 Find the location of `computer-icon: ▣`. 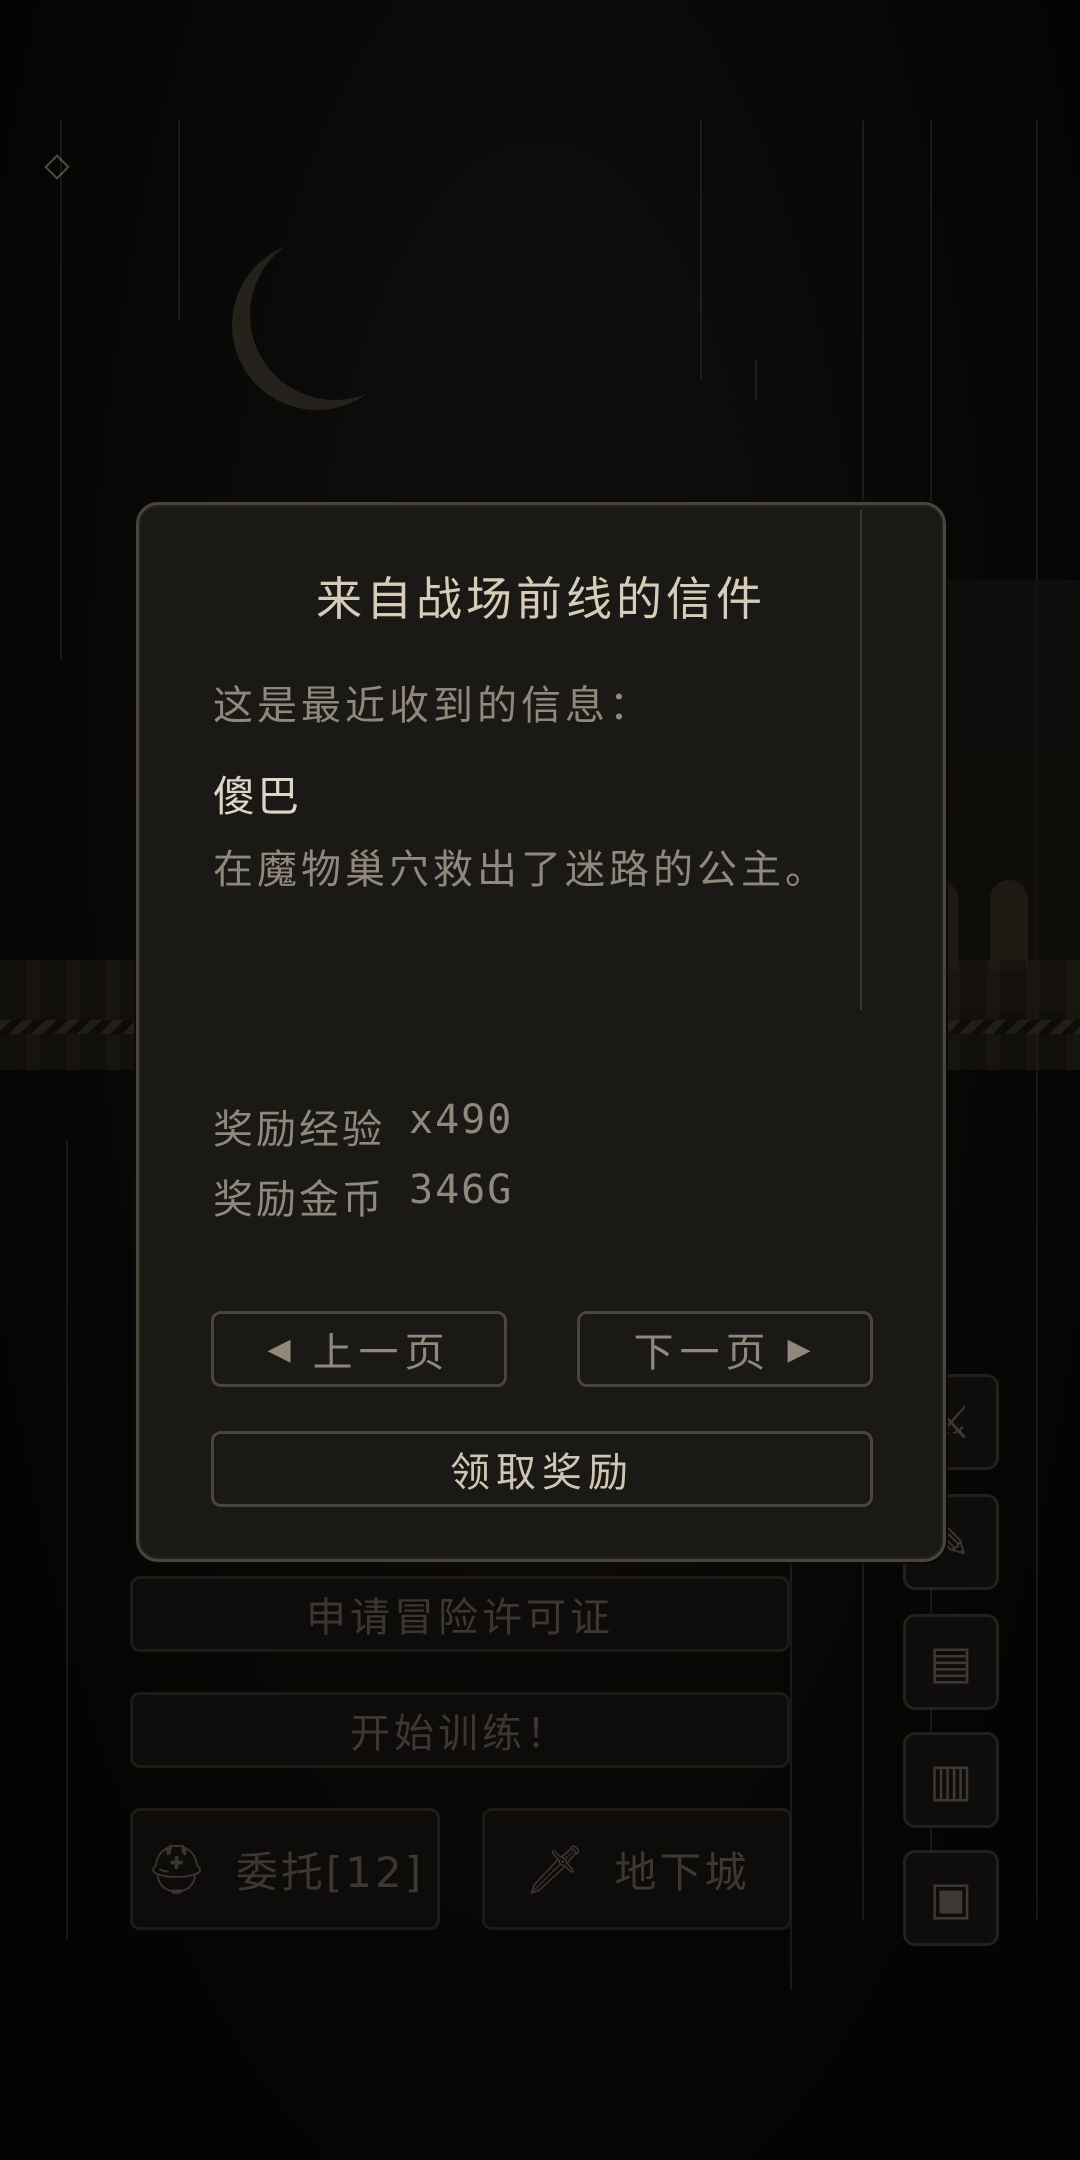

computer-icon: ▣ is located at coordinates (951, 1898).